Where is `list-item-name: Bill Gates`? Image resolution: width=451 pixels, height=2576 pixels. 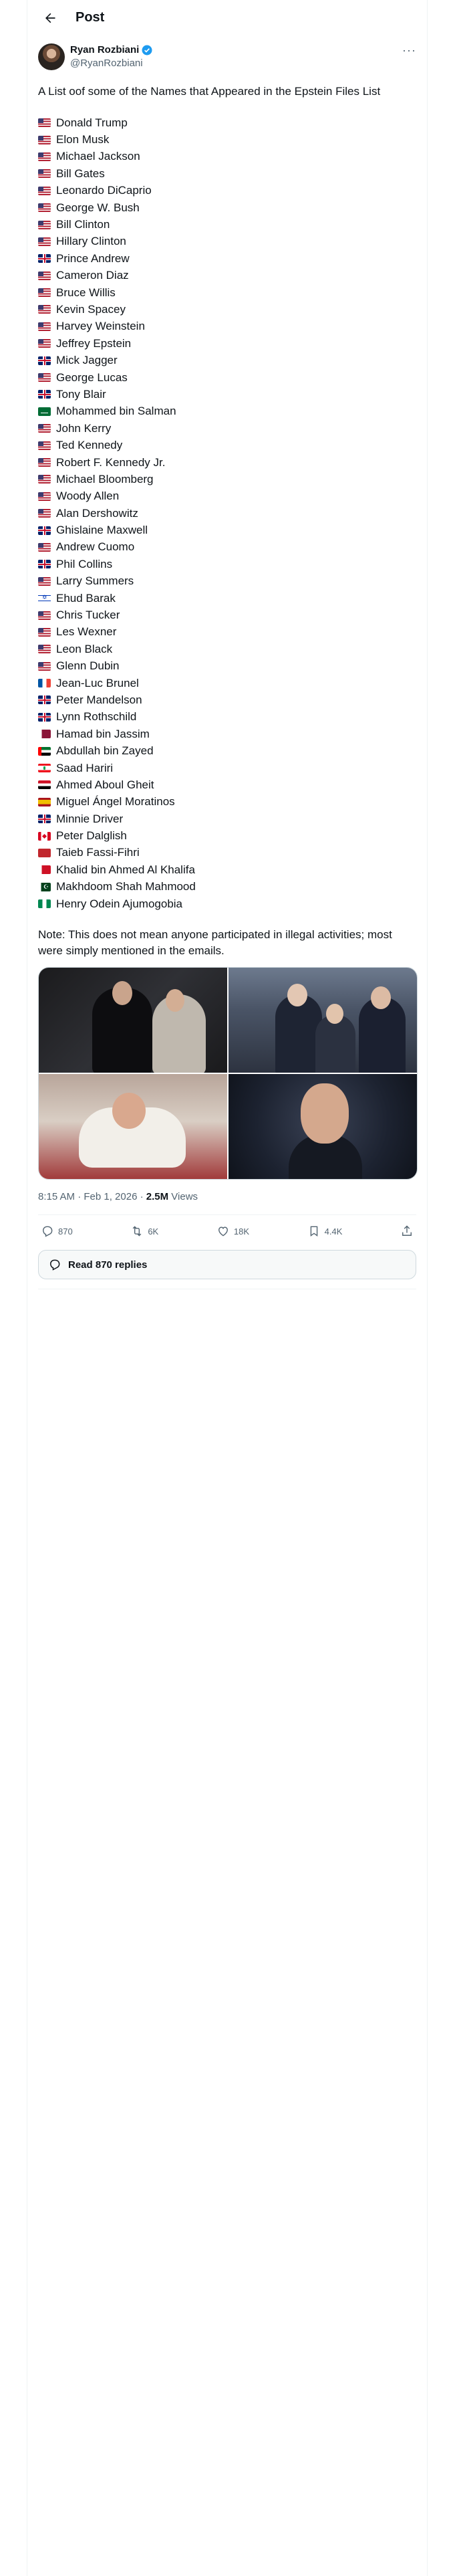
list-item-name: Bill Gates is located at coordinates (80, 173).